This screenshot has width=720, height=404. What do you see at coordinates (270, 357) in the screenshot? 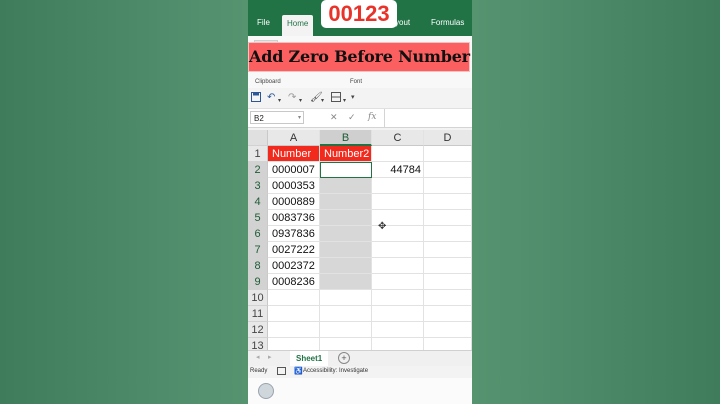
I see `next-sheet-icon: ▸` at bounding box center [270, 357].